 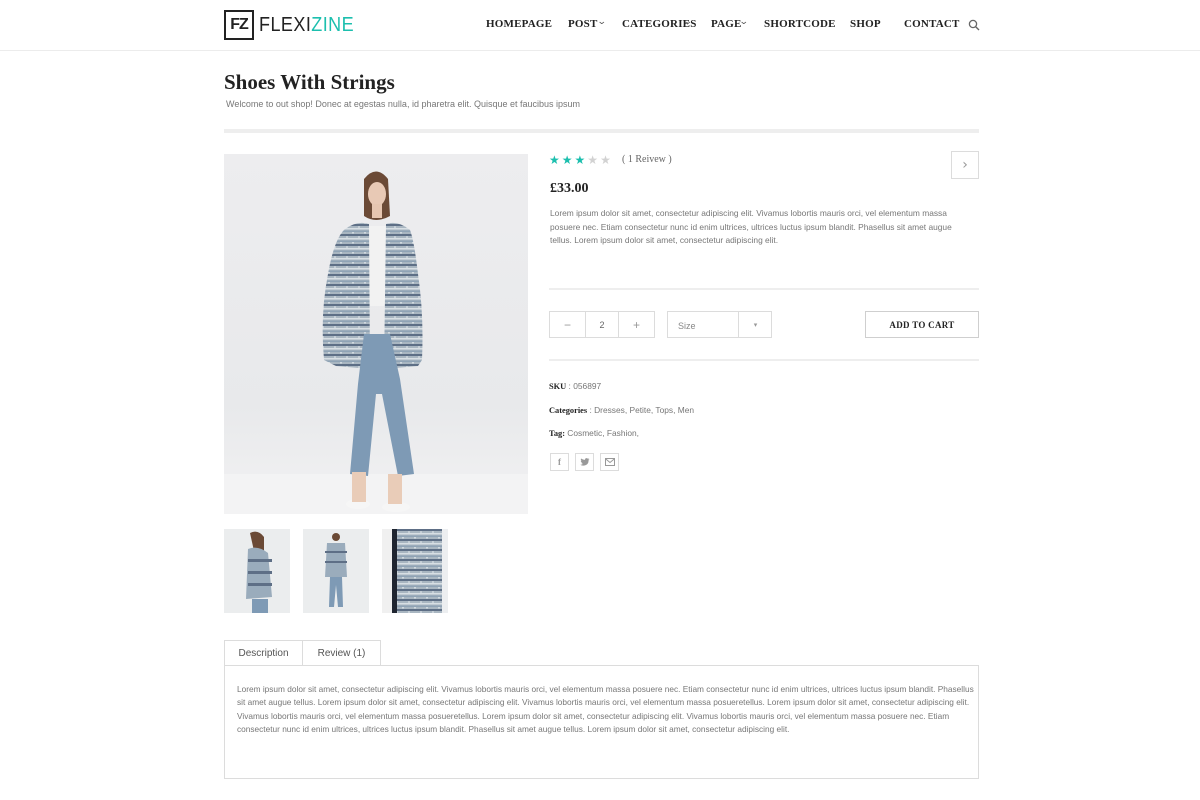 I want to click on product-main-image, so click(x=376, y=334).